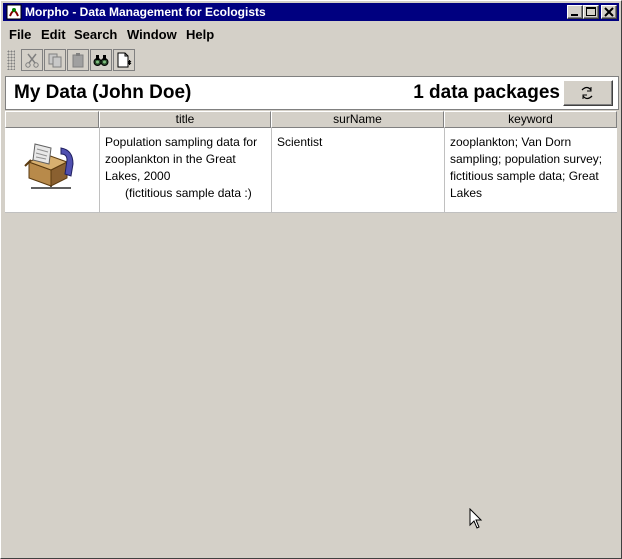  I want to click on icon-cell, so click(52, 170).